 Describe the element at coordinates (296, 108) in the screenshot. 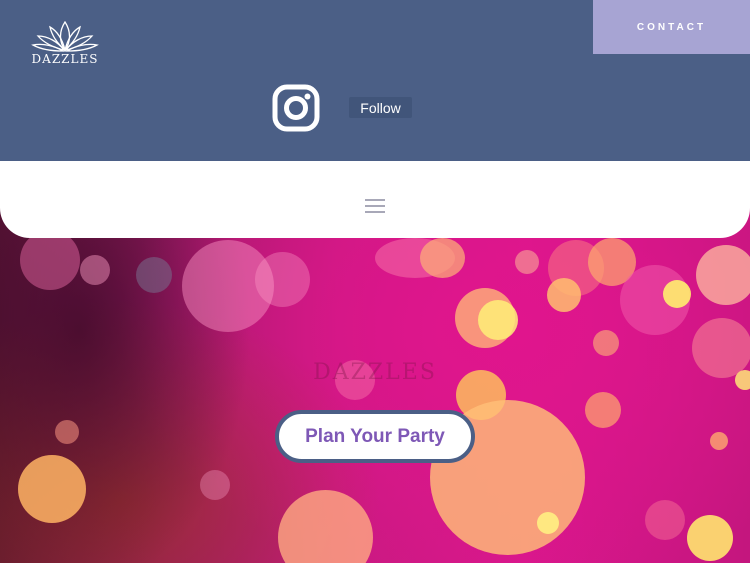

I see `instagram-icon` at that location.